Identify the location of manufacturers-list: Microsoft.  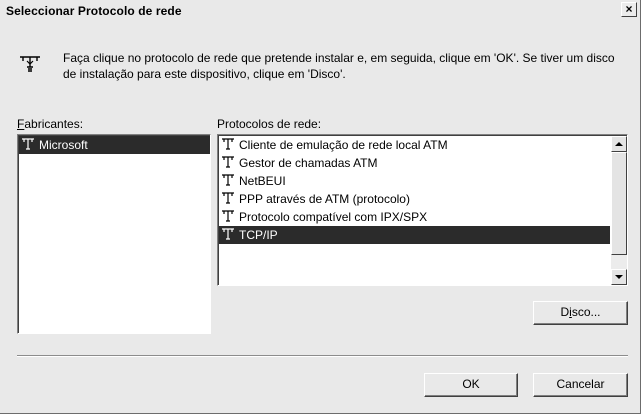
(114, 234).